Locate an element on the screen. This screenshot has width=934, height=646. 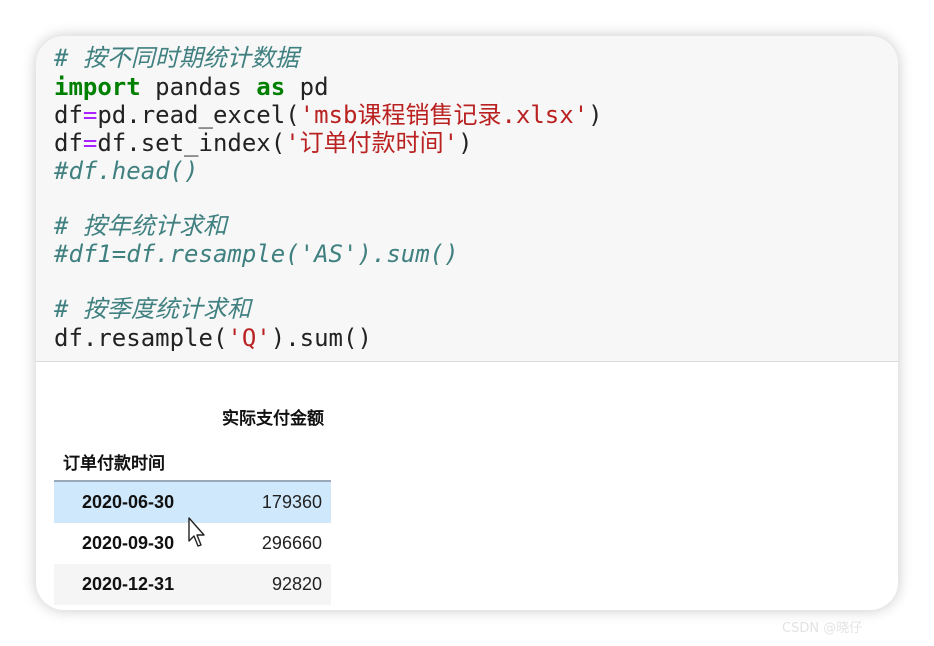
module-name: pandas is located at coordinates (198, 87).